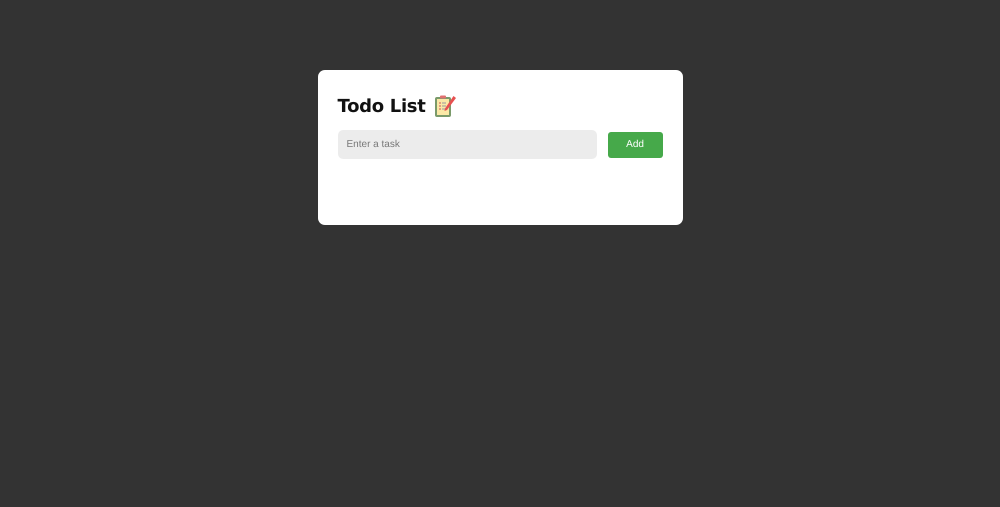 This screenshot has width=1000, height=507. I want to click on add-button: Add, so click(635, 145).